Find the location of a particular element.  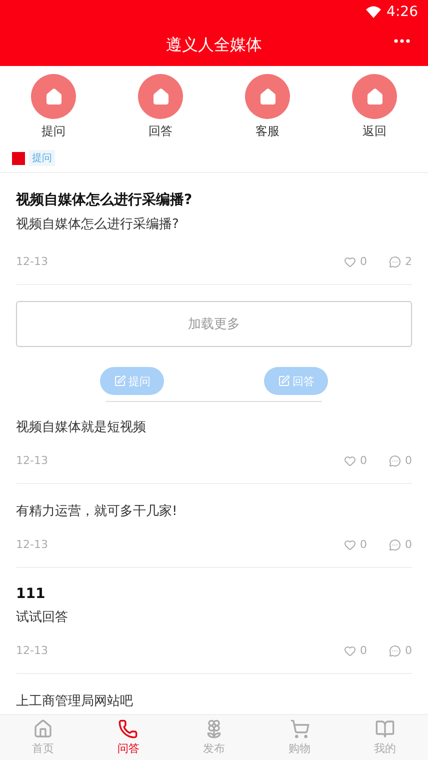

tab-item: 发布 is located at coordinates (214, 737).